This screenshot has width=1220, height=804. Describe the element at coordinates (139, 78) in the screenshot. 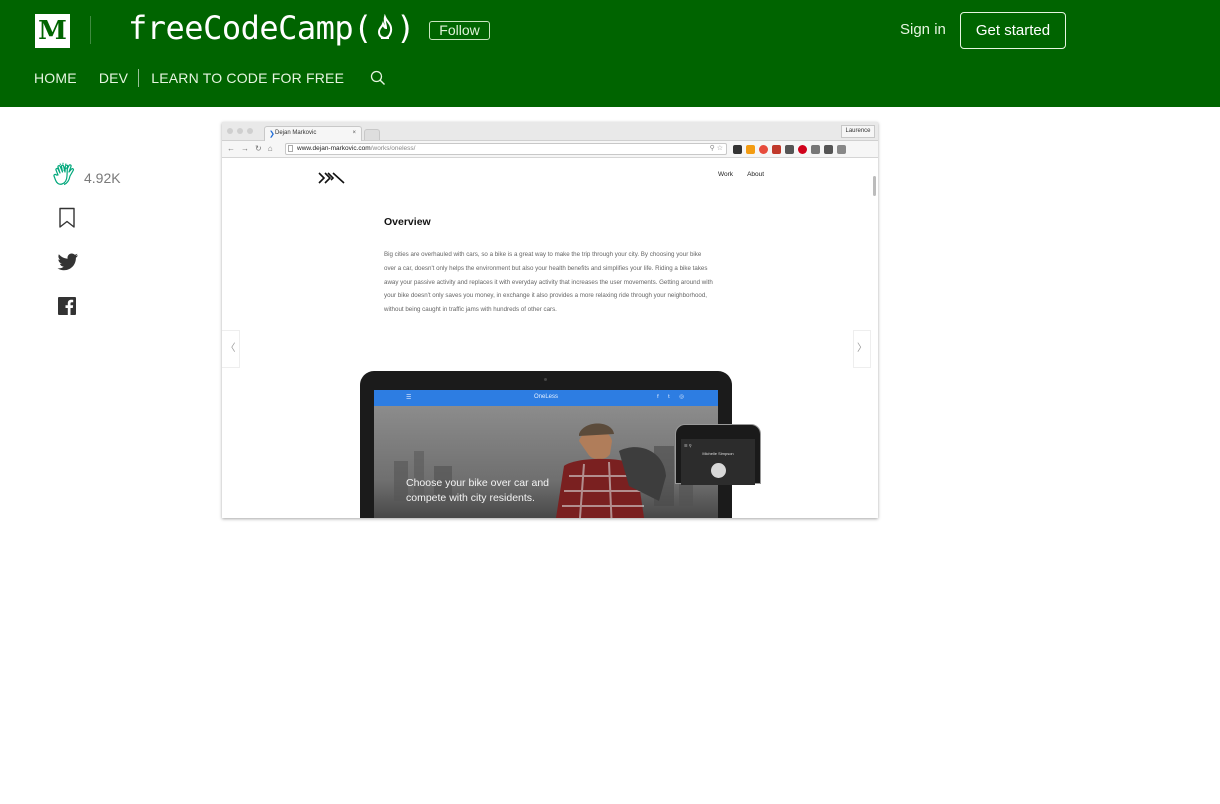

I see `nav-divider` at that location.